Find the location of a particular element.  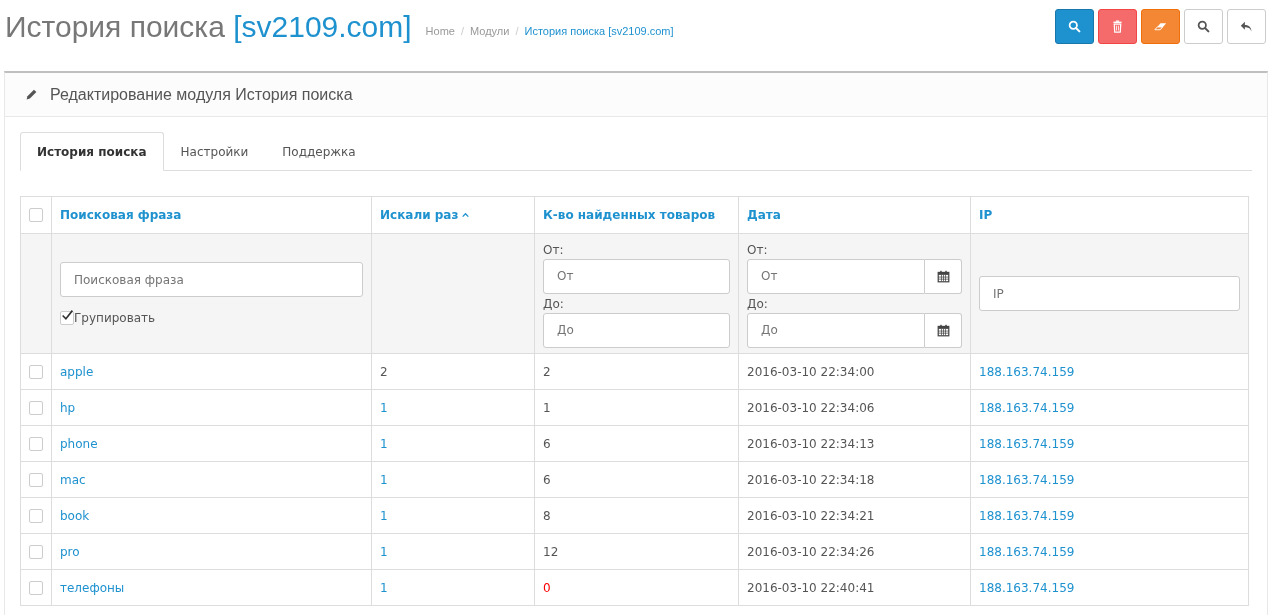

delete-button is located at coordinates (1117, 26).